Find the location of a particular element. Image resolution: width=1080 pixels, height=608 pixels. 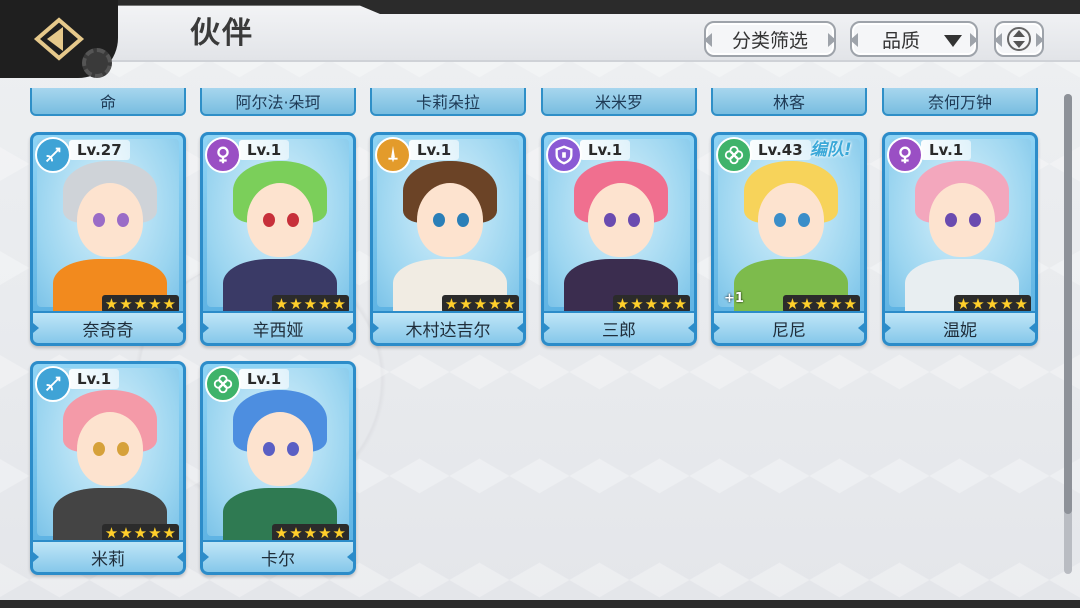

dropdown-arrow-icon is located at coordinates (953, 41).